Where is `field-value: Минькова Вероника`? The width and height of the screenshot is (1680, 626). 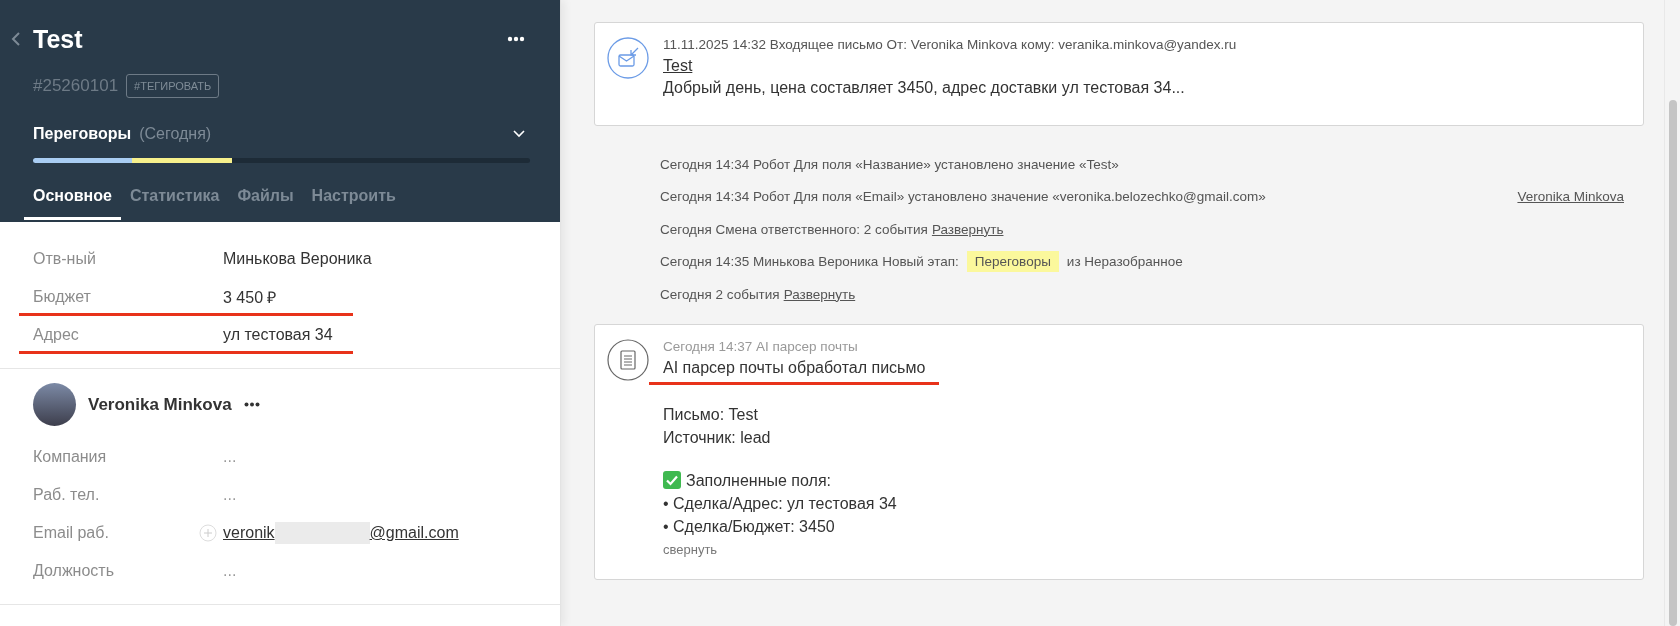 field-value: Минькова Вероника is located at coordinates (297, 259).